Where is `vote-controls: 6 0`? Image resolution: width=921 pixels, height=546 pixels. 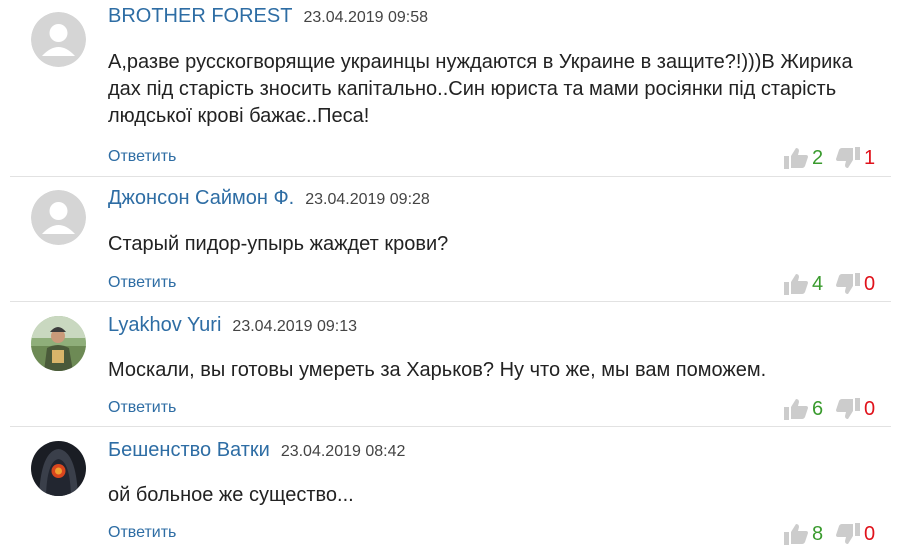 vote-controls: 6 0 is located at coordinates (834, 409).